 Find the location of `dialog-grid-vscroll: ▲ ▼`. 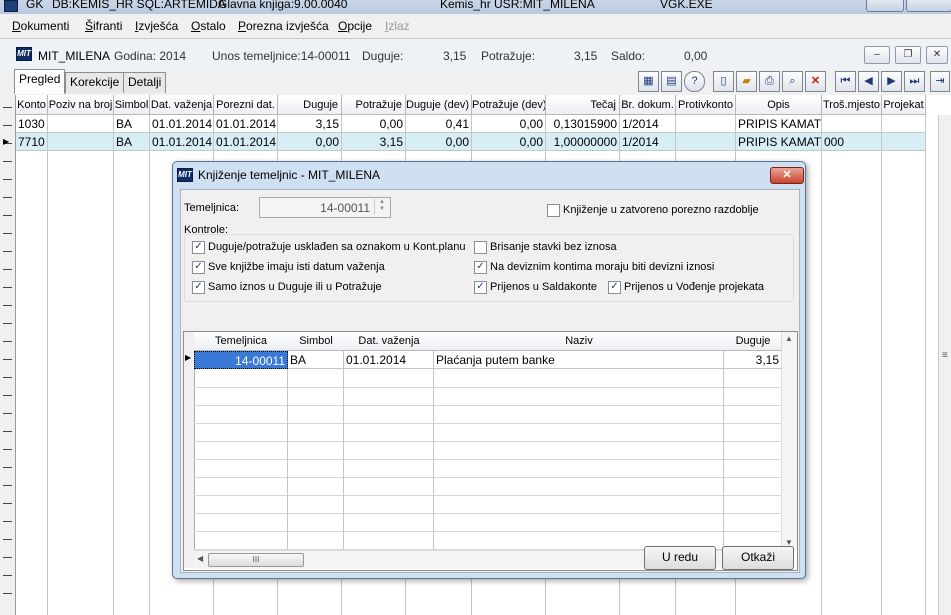

dialog-grid-vscroll: ▲ ▼ is located at coordinates (789, 441).